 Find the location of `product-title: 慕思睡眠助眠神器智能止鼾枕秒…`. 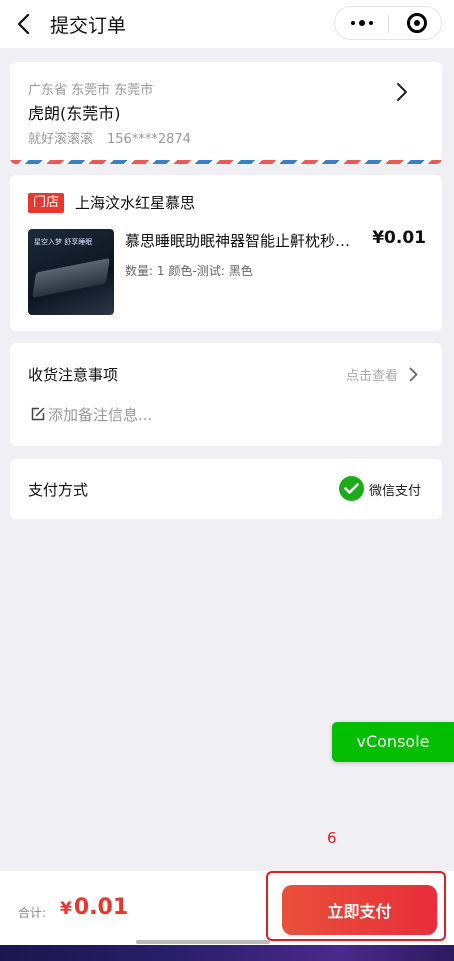

product-title: 慕思睡眠助眠神器智能止鼾枕秒… is located at coordinates (238, 241).